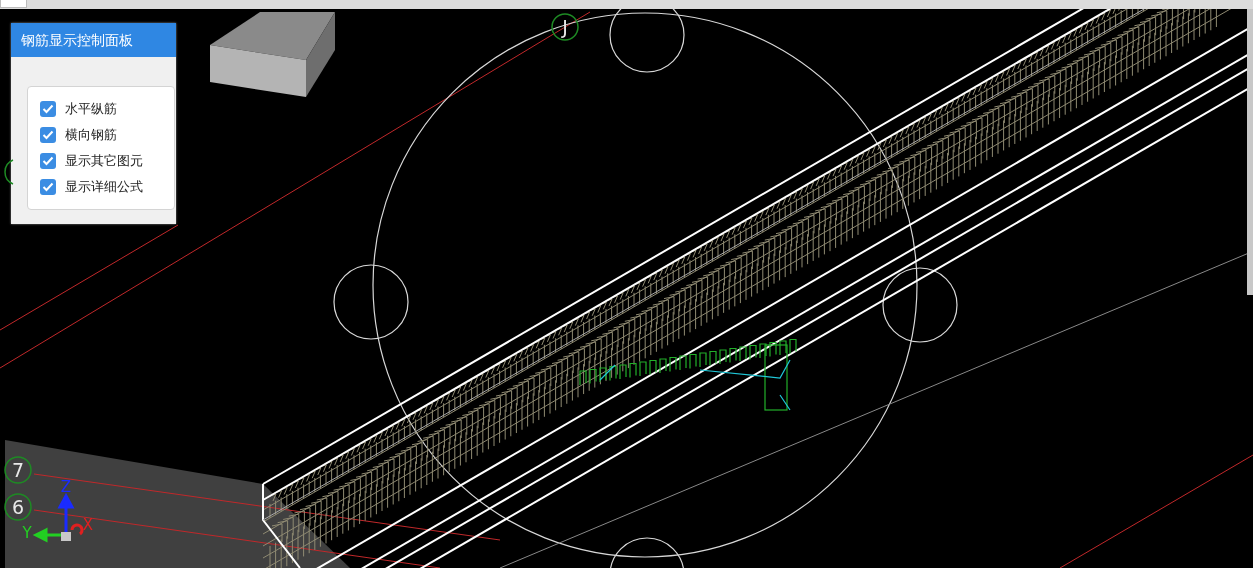  Describe the element at coordinates (66, 536) in the screenshot. I see `origin-cube` at that location.